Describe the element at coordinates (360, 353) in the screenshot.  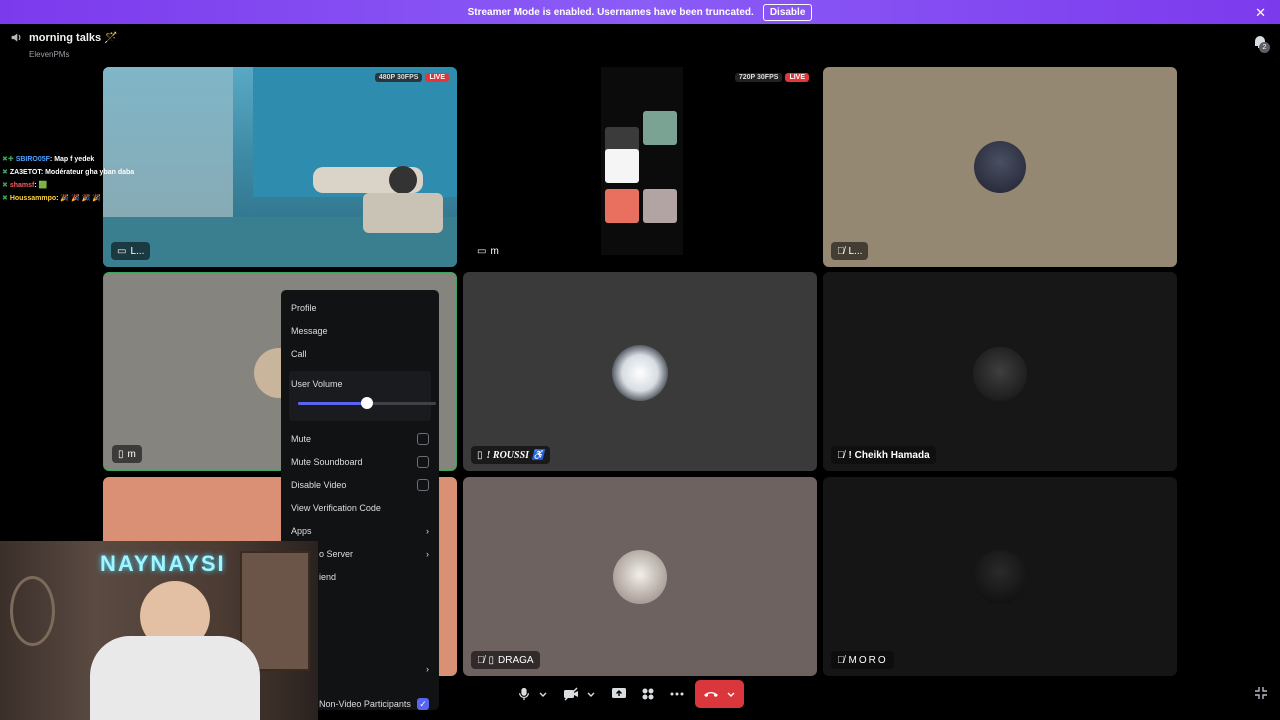
I see `menu-item-call: Call` at that location.